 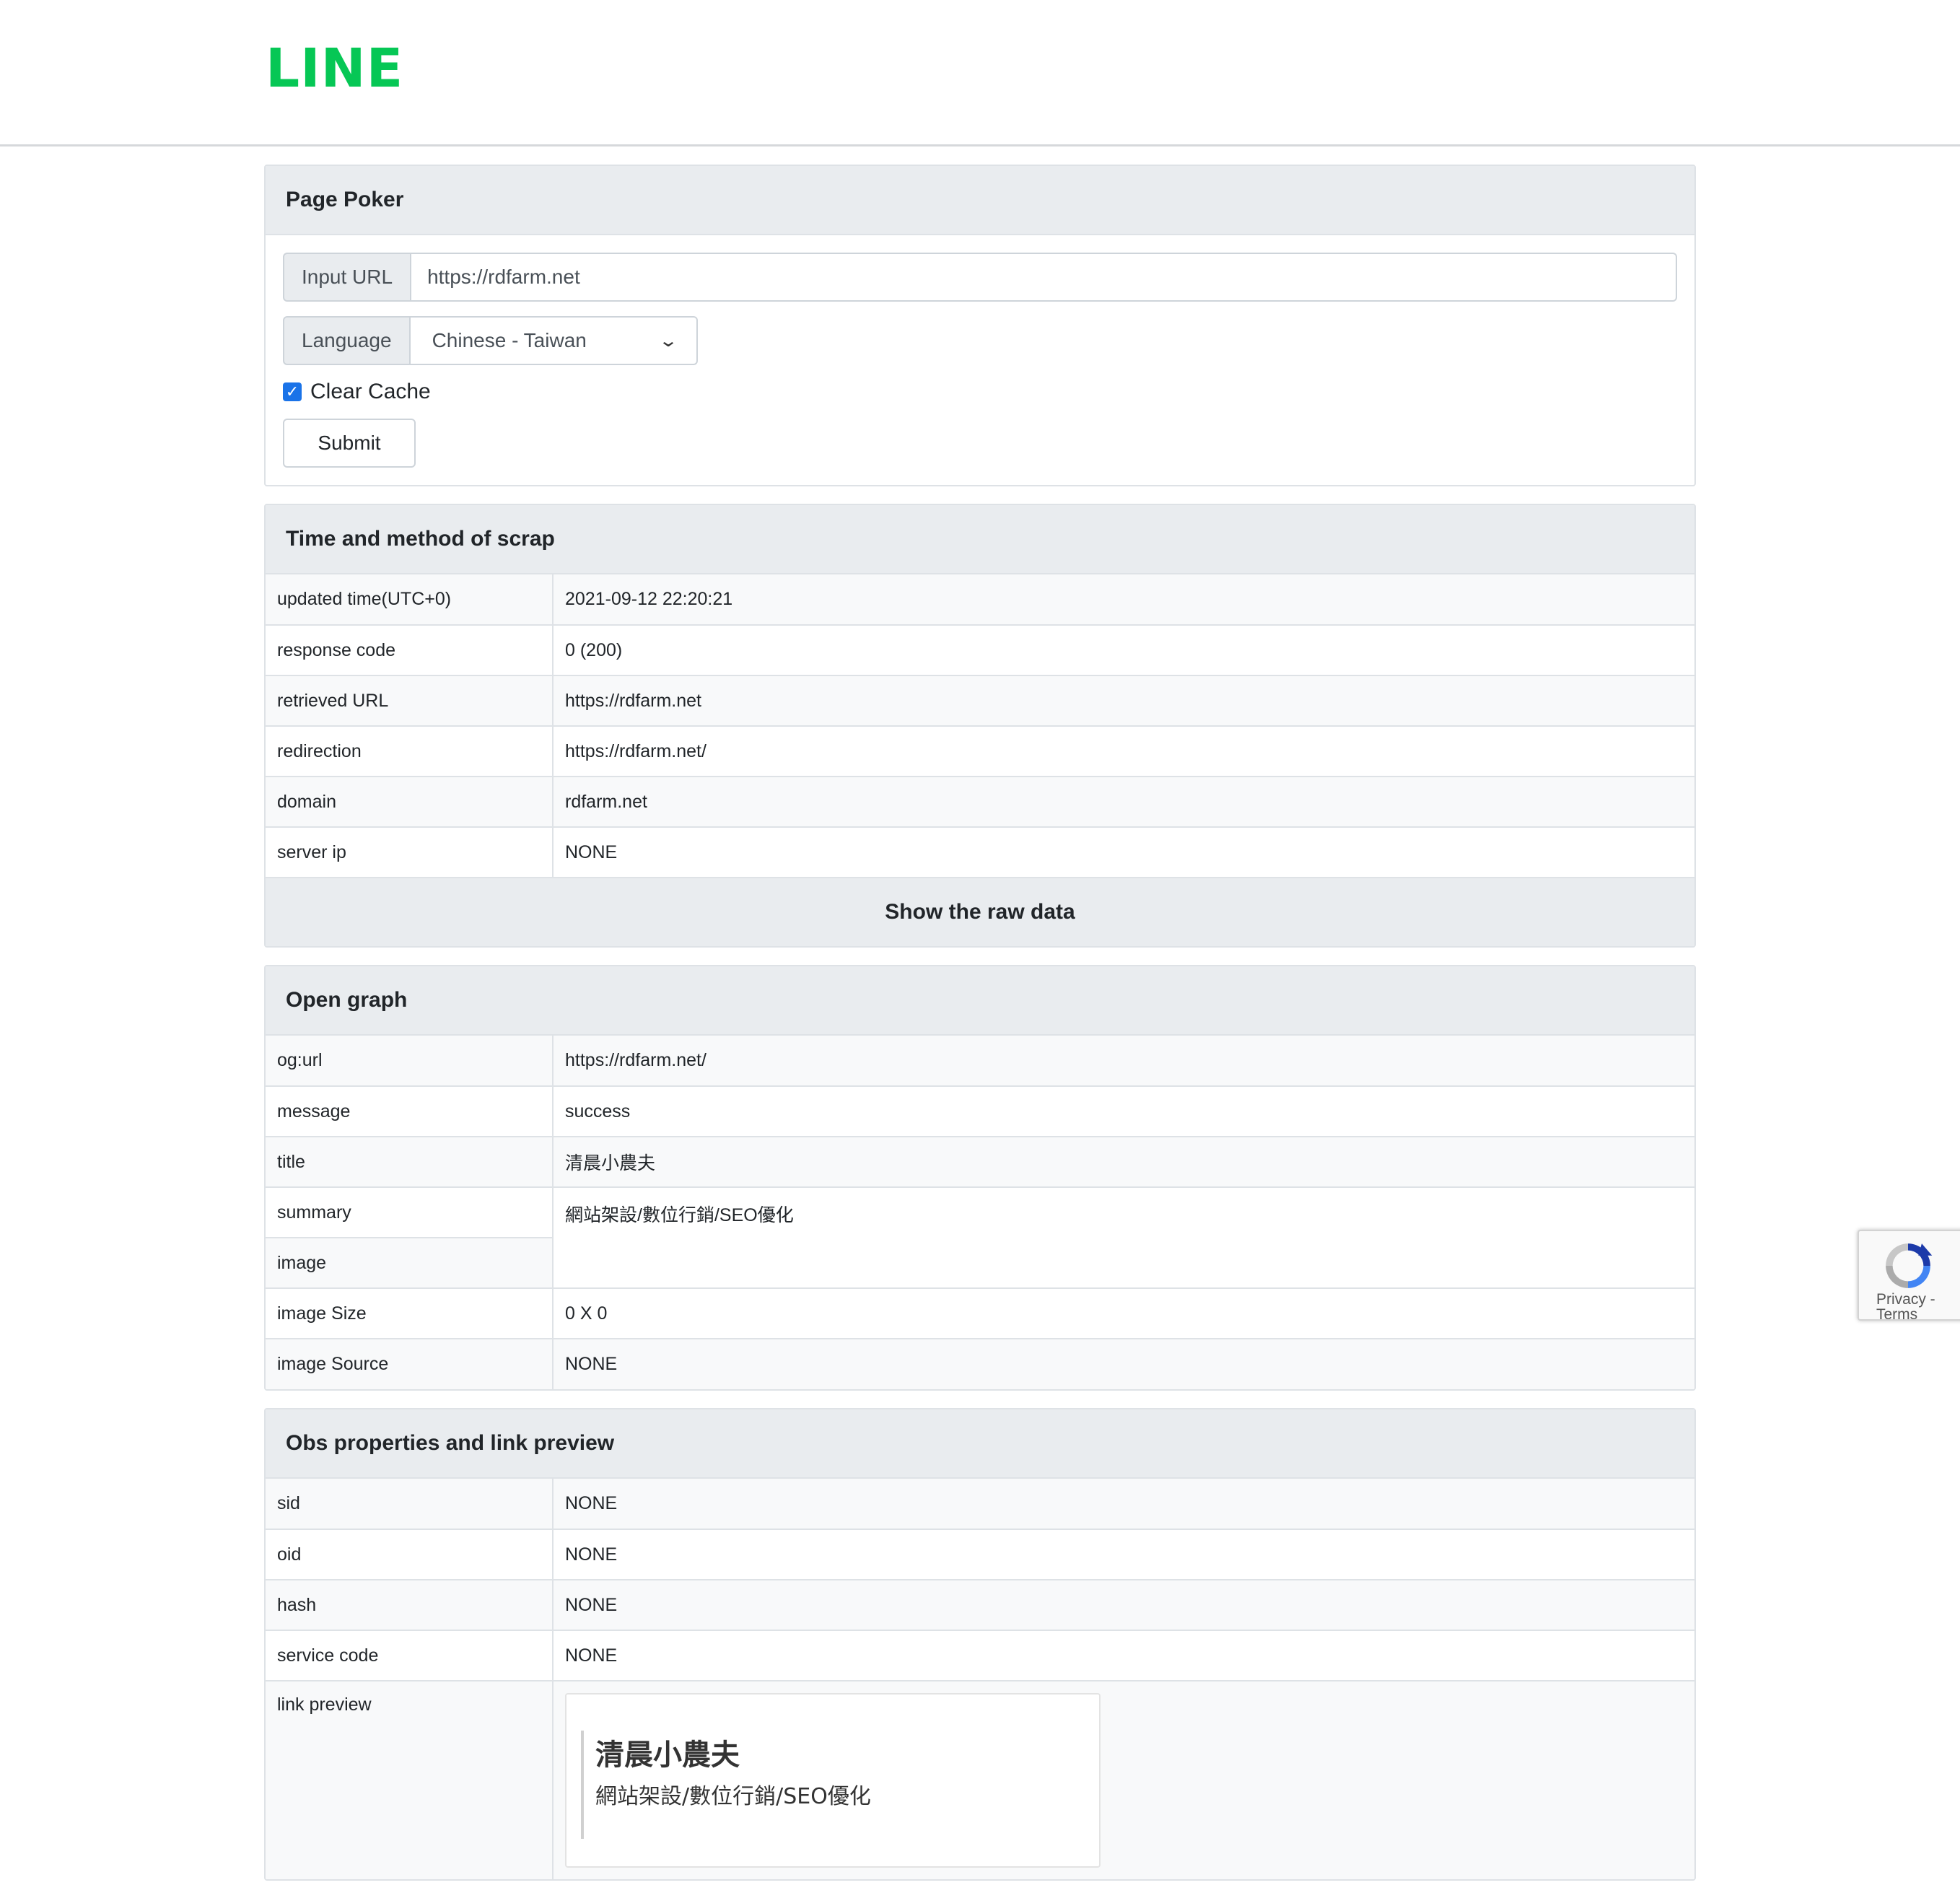 What do you see at coordinates (370, 392) in the screenshot?
I see `clear-cache-label: Clear Cache` at bounding box center [370, 392].